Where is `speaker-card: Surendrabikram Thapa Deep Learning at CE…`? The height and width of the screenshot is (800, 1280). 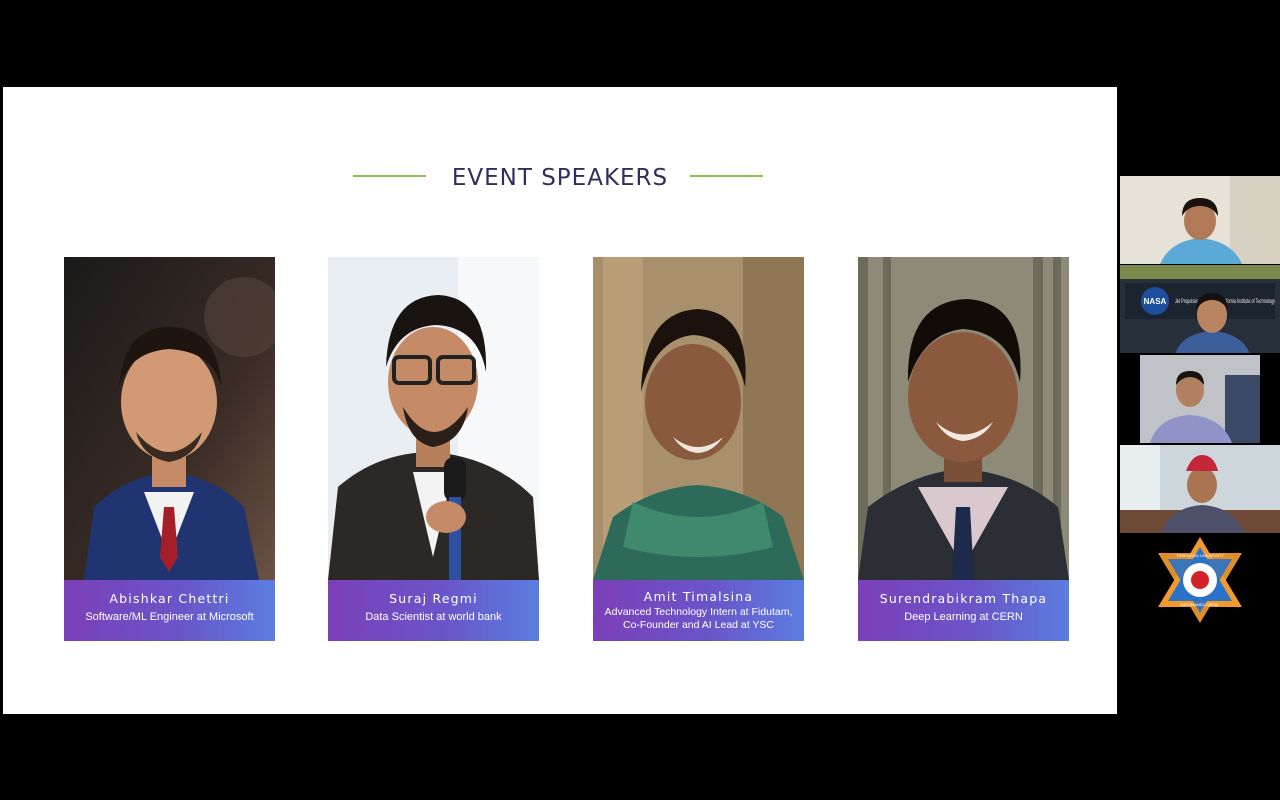 speaker-card: Surendrabikram Thapa Deep Learning at CE… is located at coordinates (963, 449).